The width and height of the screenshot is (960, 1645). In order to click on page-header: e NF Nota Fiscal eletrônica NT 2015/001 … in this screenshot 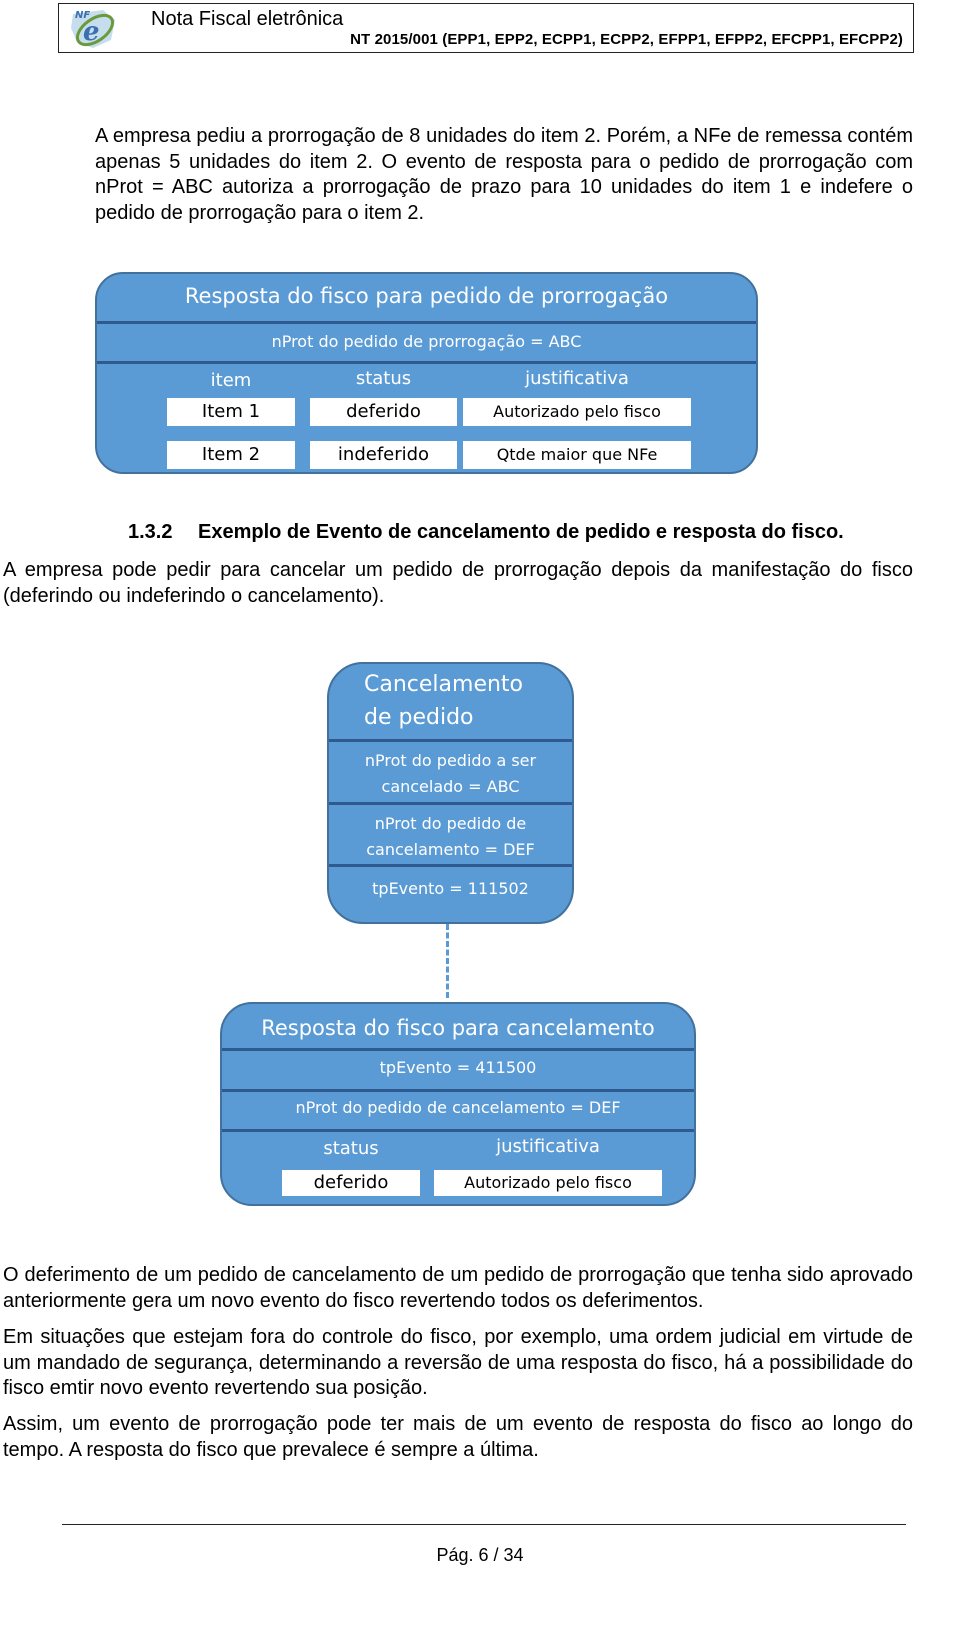, I will do `click(486, 28)`.